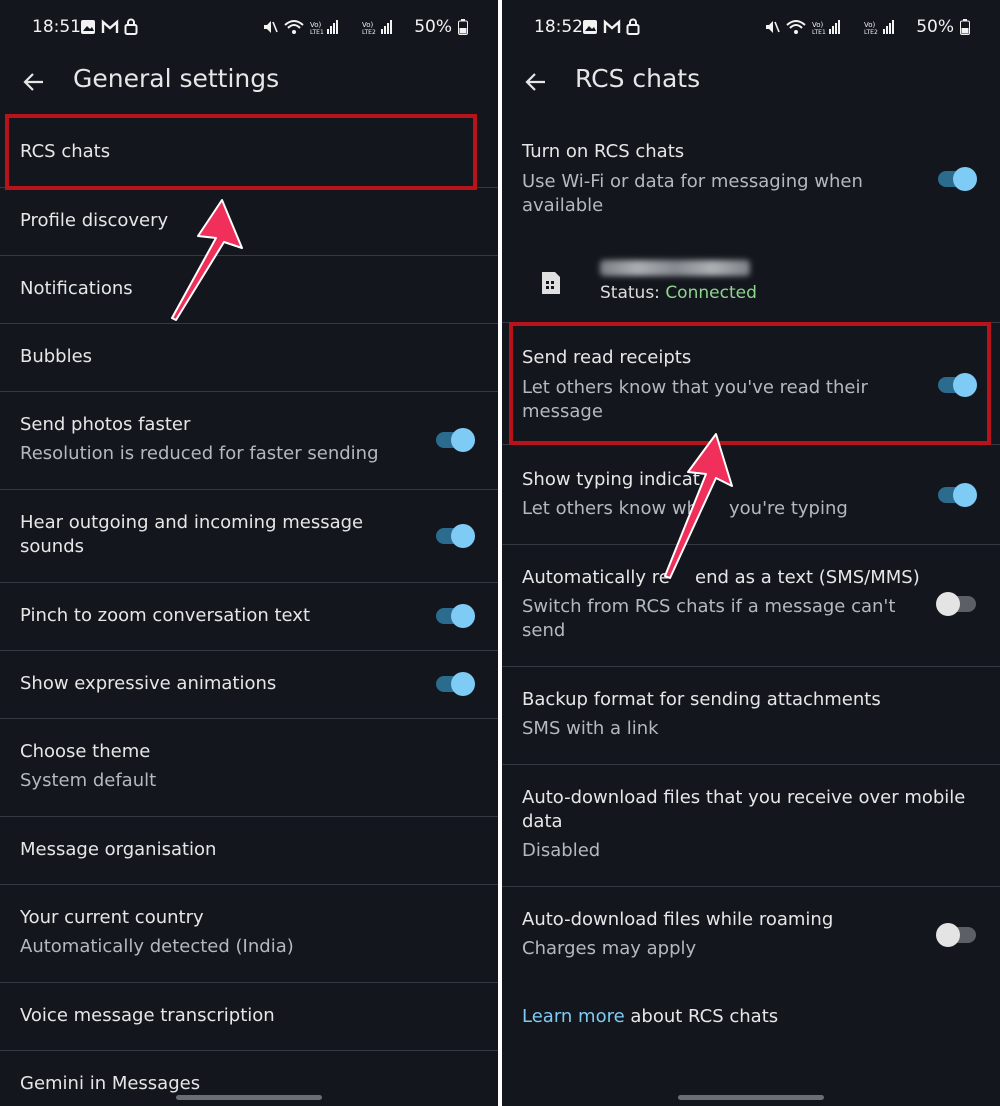  I want to click on turn-on-rcs-toggle, so click(957, 179).